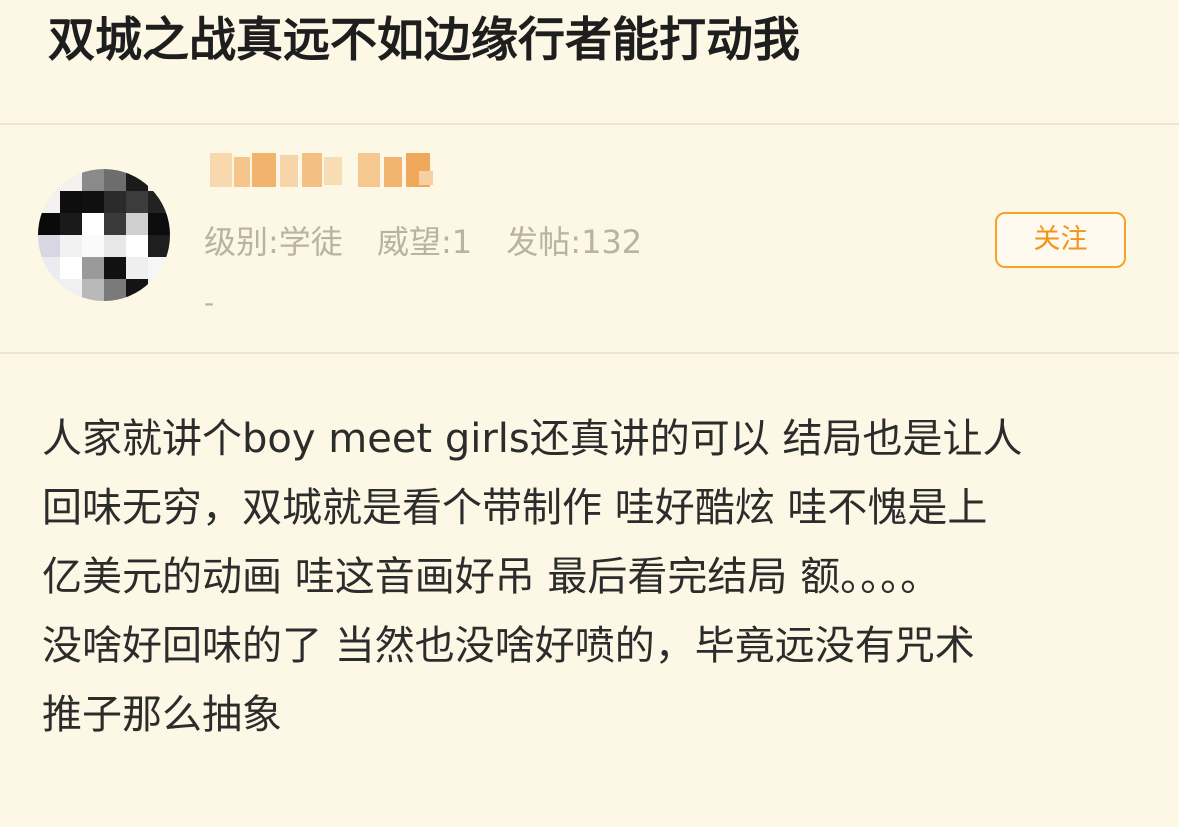 The width and height of the screenshot is (1179, 827). What do you see at coordinates (273, 242) in the screenshot?
I see `user-level: 级别:学徒` at bounding box center [273, 242].